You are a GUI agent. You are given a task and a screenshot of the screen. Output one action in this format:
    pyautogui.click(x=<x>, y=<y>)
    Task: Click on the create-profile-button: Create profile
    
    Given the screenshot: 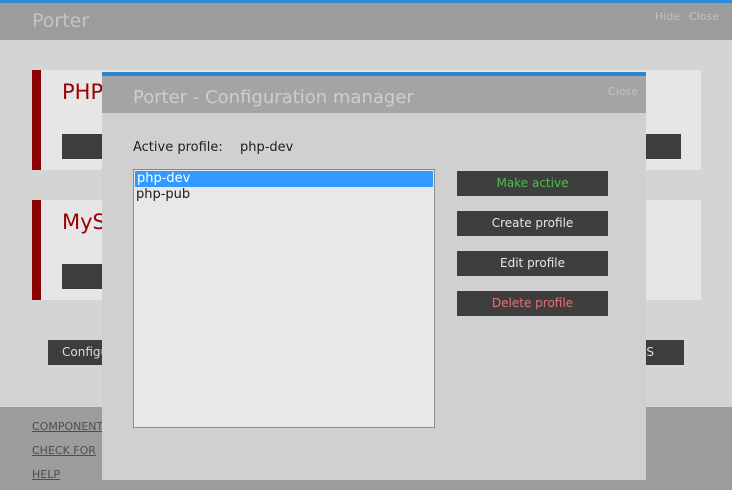 What is the action you would take?
    pyautogui.click(x=532, y=223)
    